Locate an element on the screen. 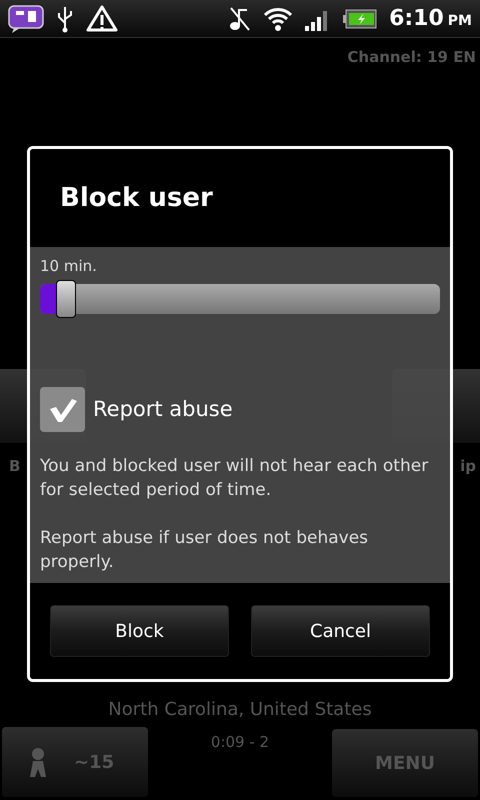 This screenshot has height=800, width=480. wifi-icon is located at coordinates (278, 19).